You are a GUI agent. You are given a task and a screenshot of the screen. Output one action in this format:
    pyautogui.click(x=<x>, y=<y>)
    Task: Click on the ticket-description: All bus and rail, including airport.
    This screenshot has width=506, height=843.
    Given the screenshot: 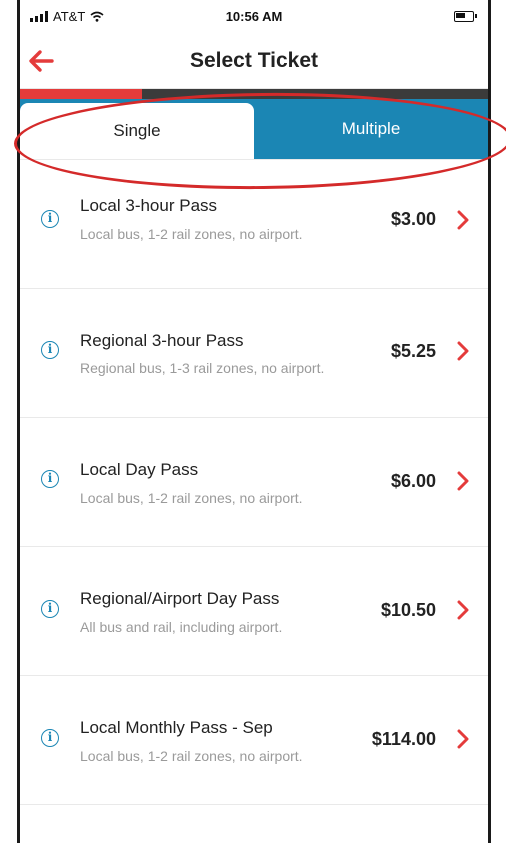 What is the action you would take?
    pyautogui.click(x=181, y=627)
    